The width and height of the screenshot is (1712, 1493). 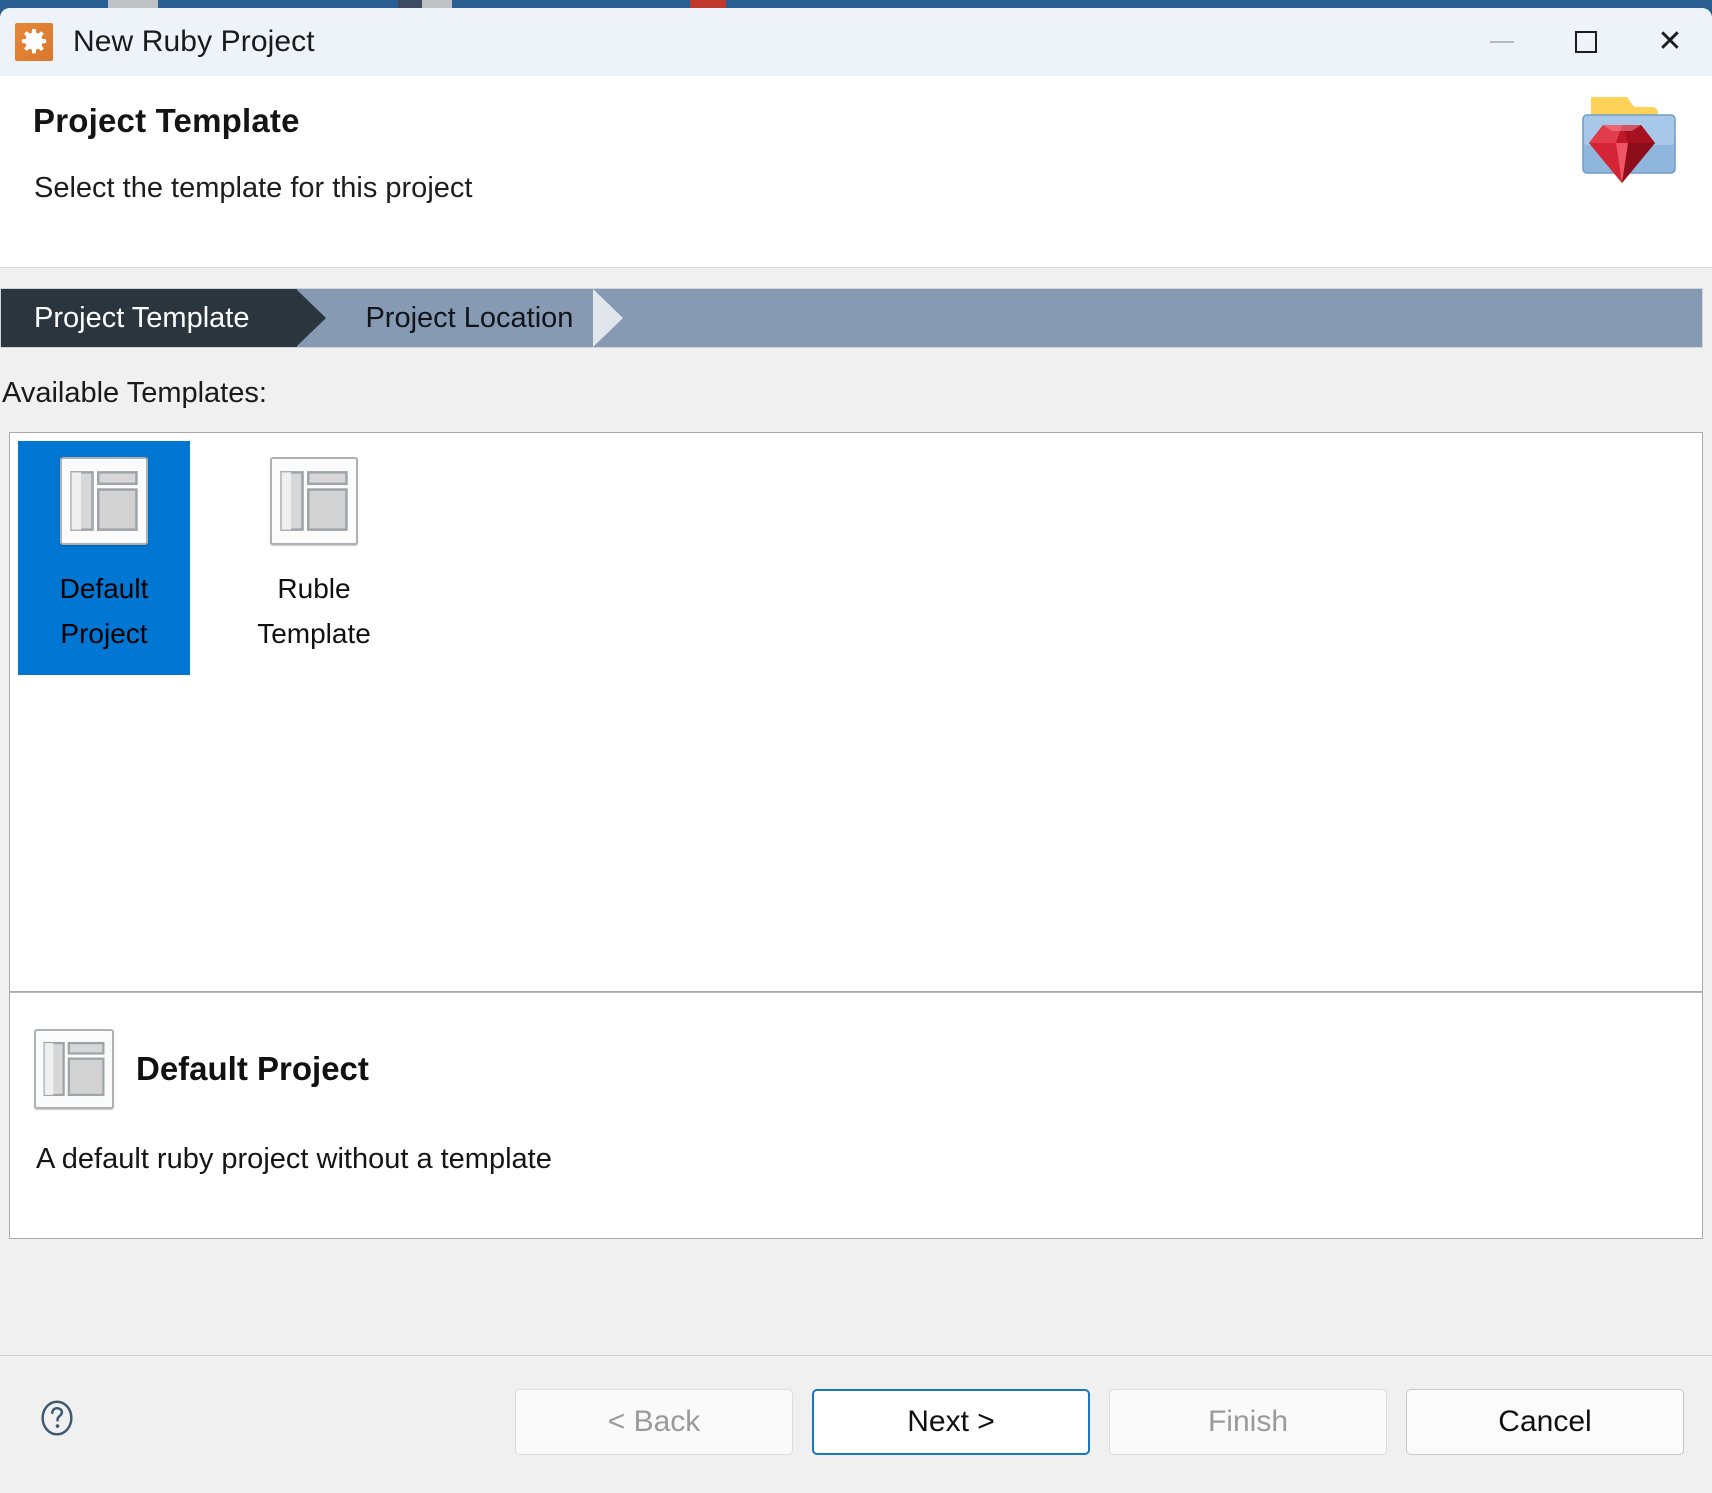 I want to click on step-project-template: Project Template, so click(x=164, y=318).